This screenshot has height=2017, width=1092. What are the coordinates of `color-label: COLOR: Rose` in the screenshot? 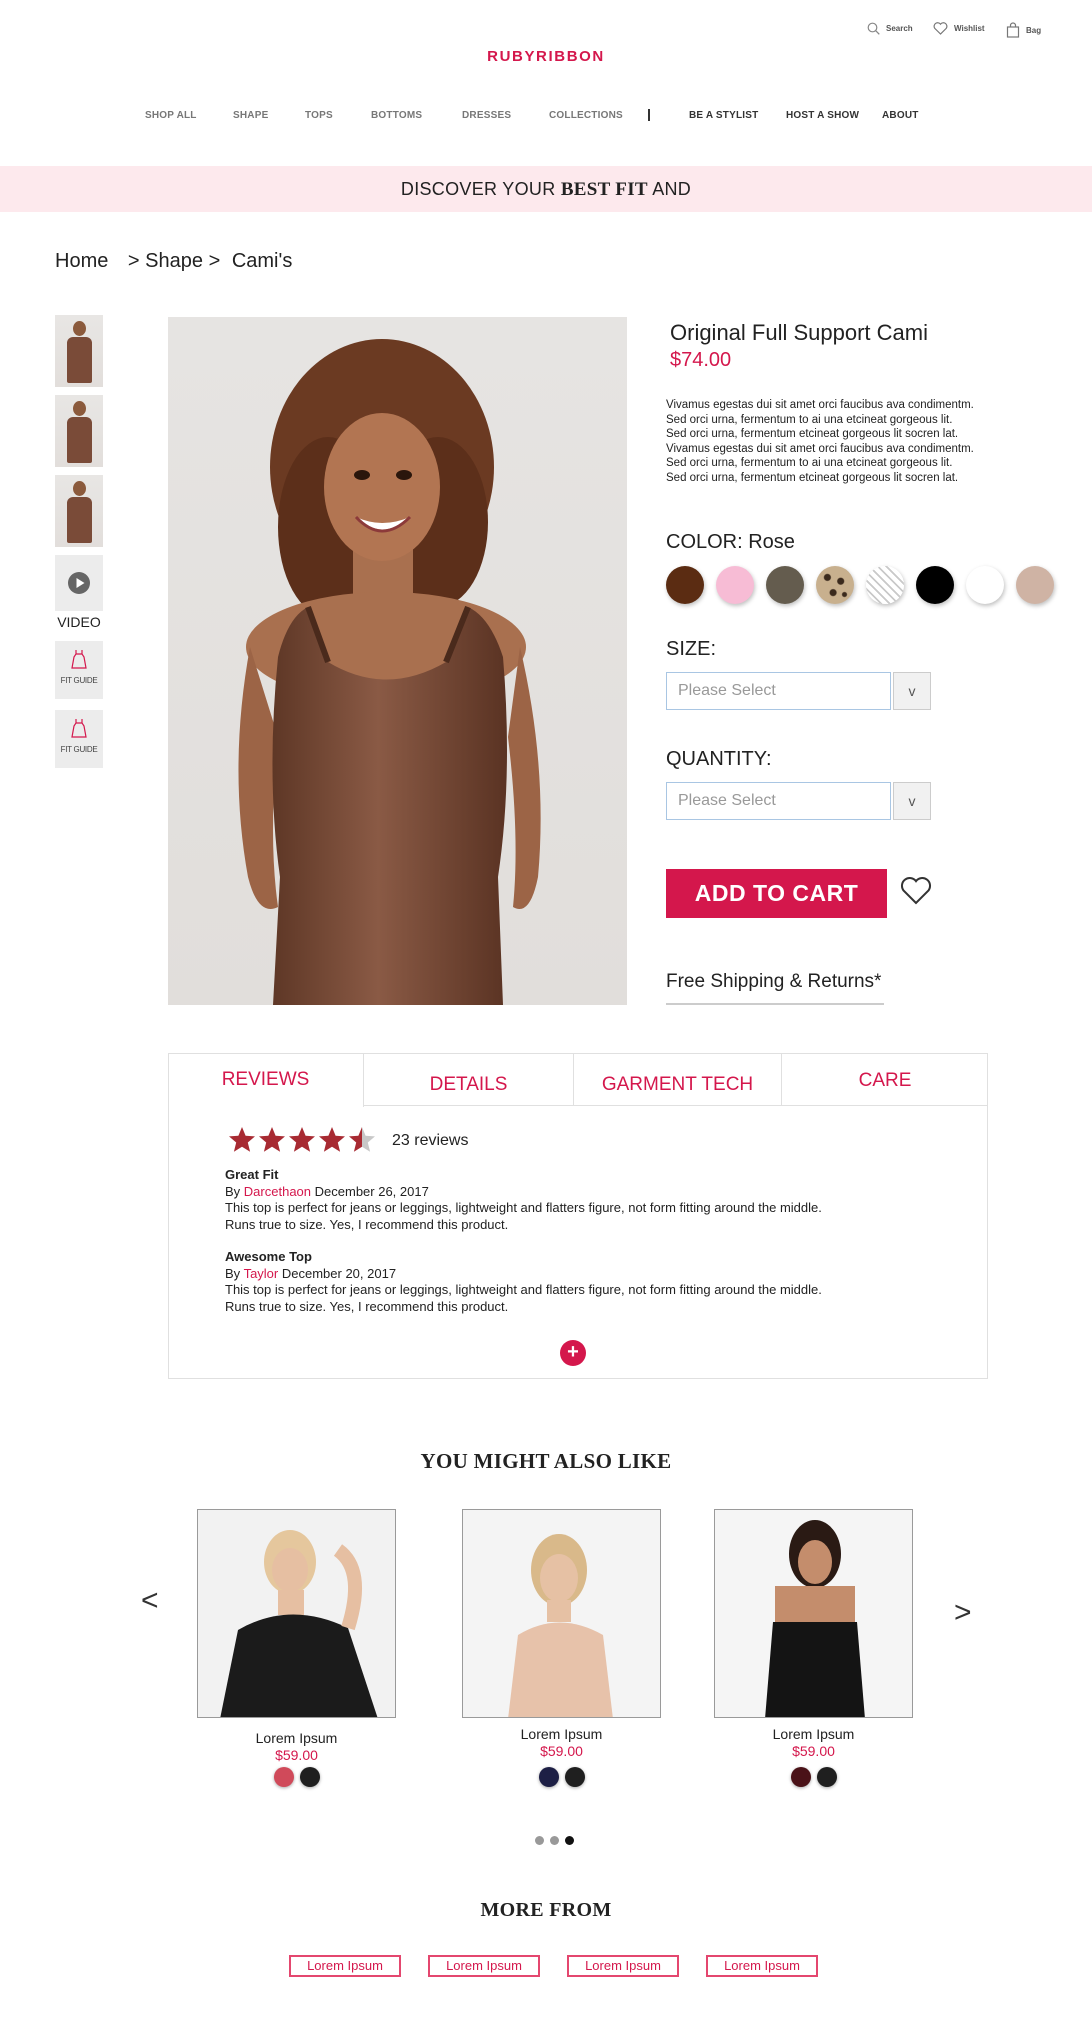 It's located at (730, 542).